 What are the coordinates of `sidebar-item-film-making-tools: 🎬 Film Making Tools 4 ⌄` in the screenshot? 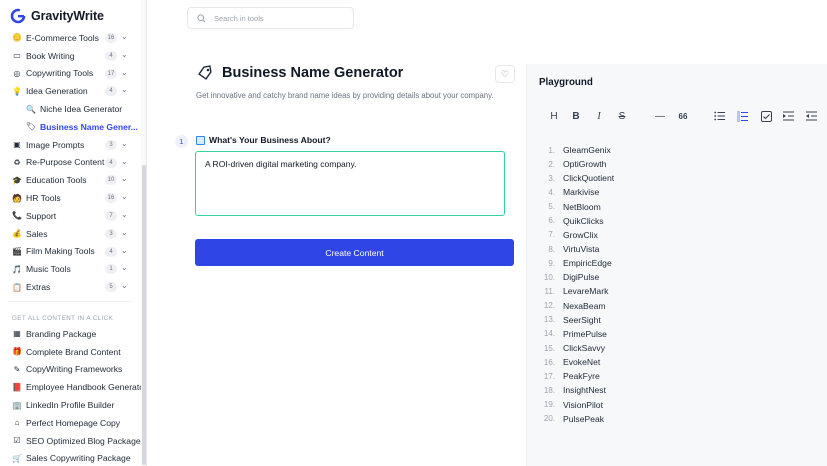 It's located at (70, 252).